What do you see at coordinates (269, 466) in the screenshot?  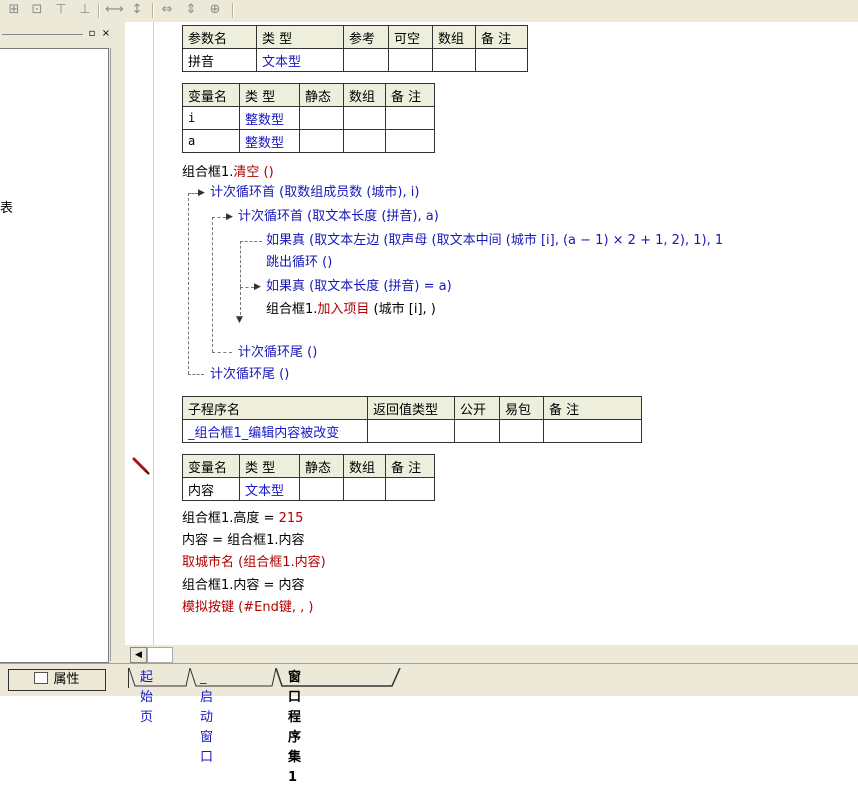 I see `vars-header-type: 类 型` at bounding box center [269, 466].